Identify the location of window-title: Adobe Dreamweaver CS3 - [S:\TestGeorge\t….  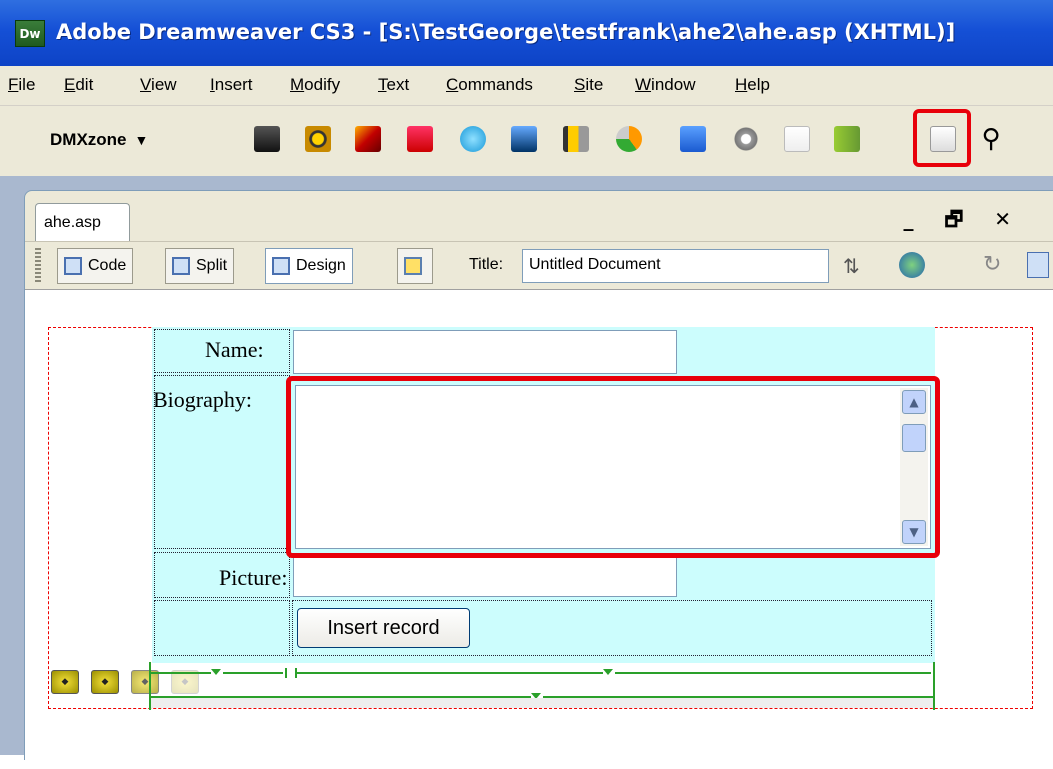
(506, 32).